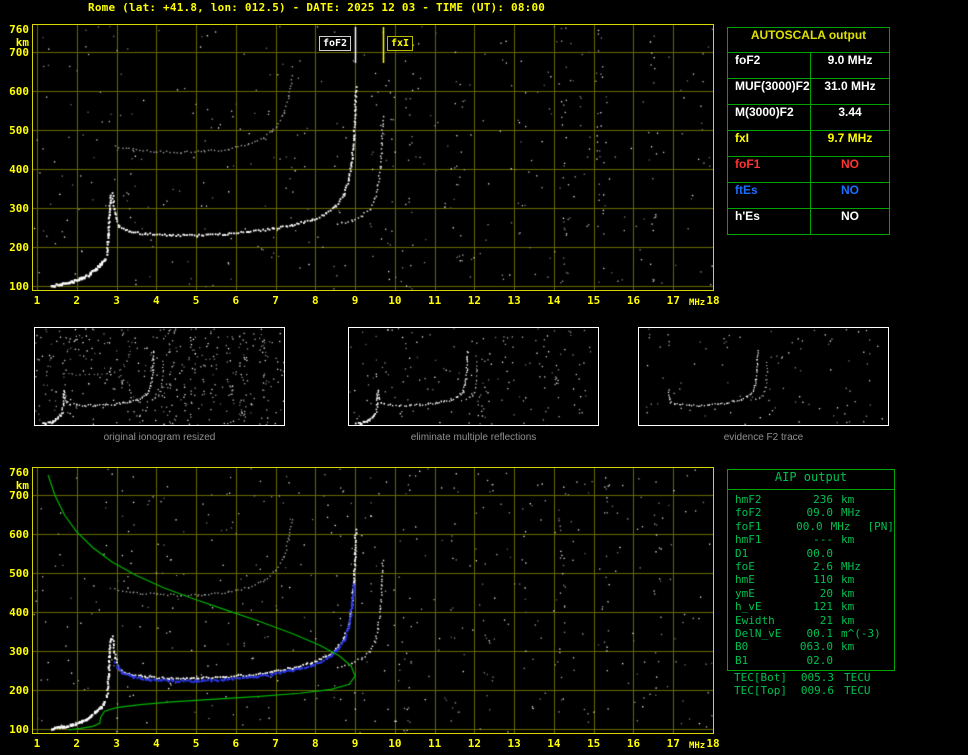  I want to click on autoscala-value: 31.0 MHz, so click(850, 86).